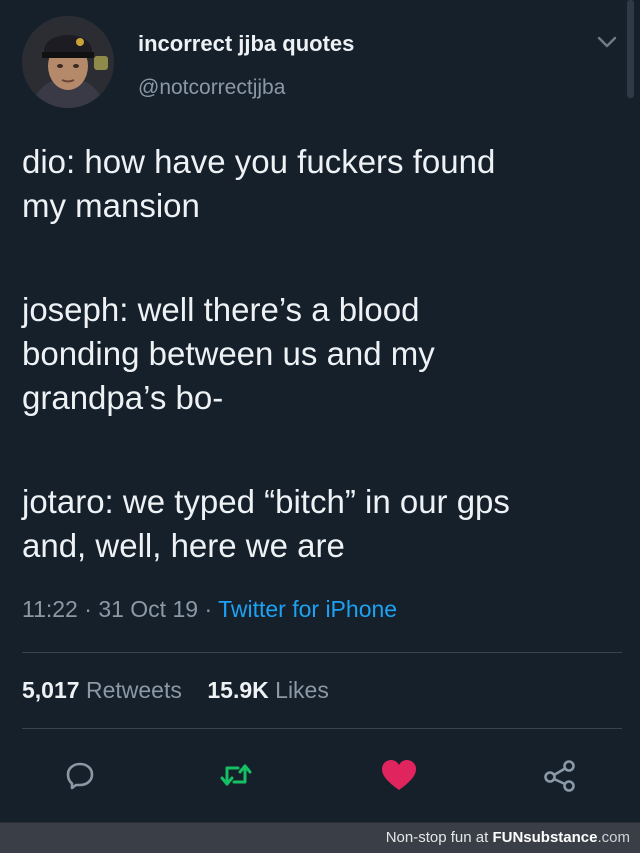 This screenshot has height=853, width=640. Describe the element at coordinates (302, 690) in the screenshot. I see `likes-label: Likes` at that location.